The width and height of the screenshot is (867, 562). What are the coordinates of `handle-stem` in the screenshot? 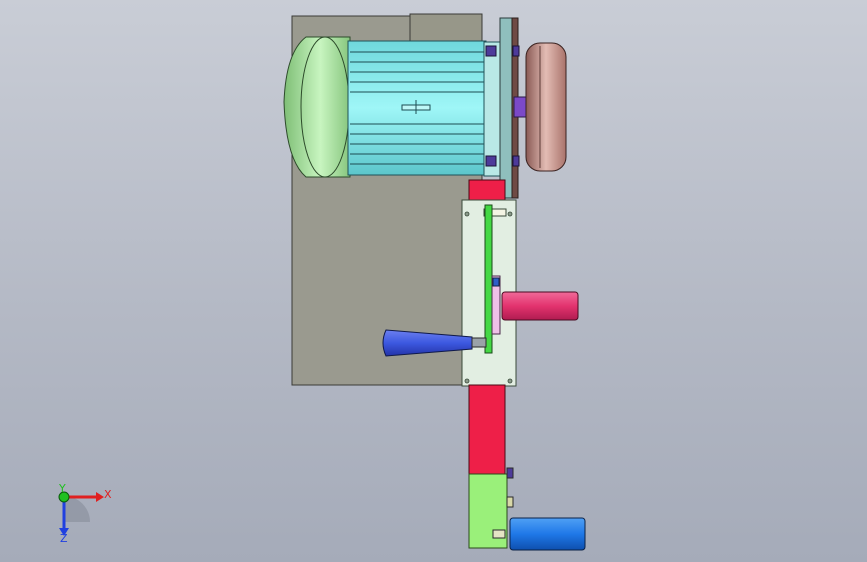 It's located at (479, 342).